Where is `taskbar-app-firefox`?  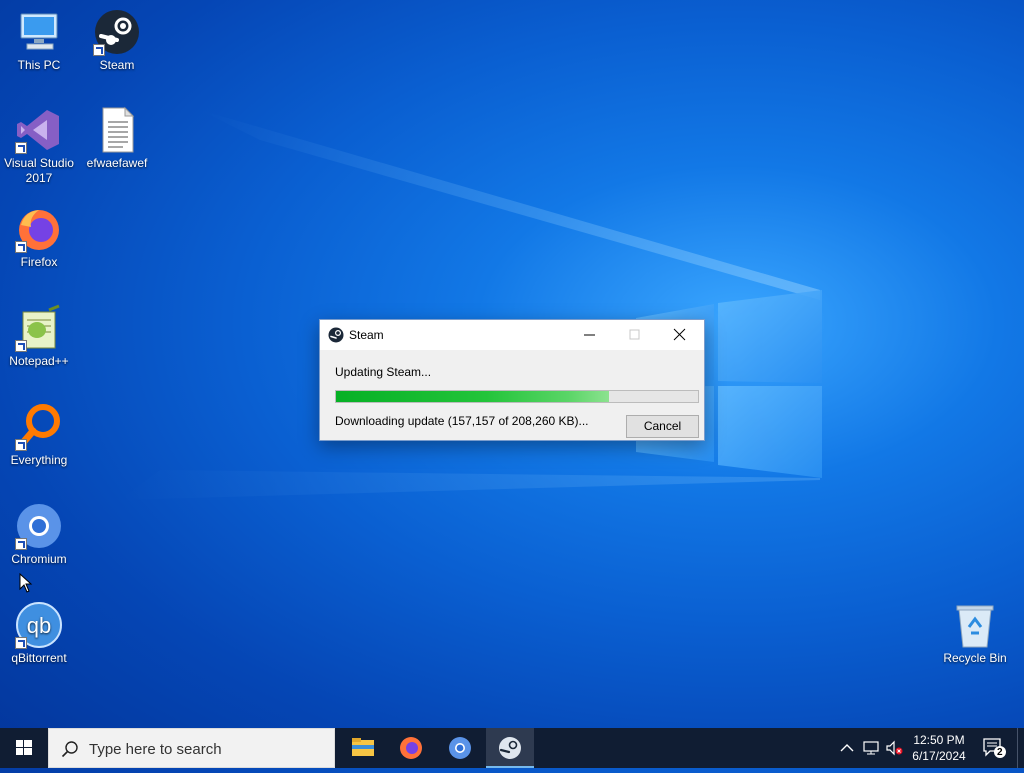 taskbar-app-firefox is located at coordinates (411, 748).